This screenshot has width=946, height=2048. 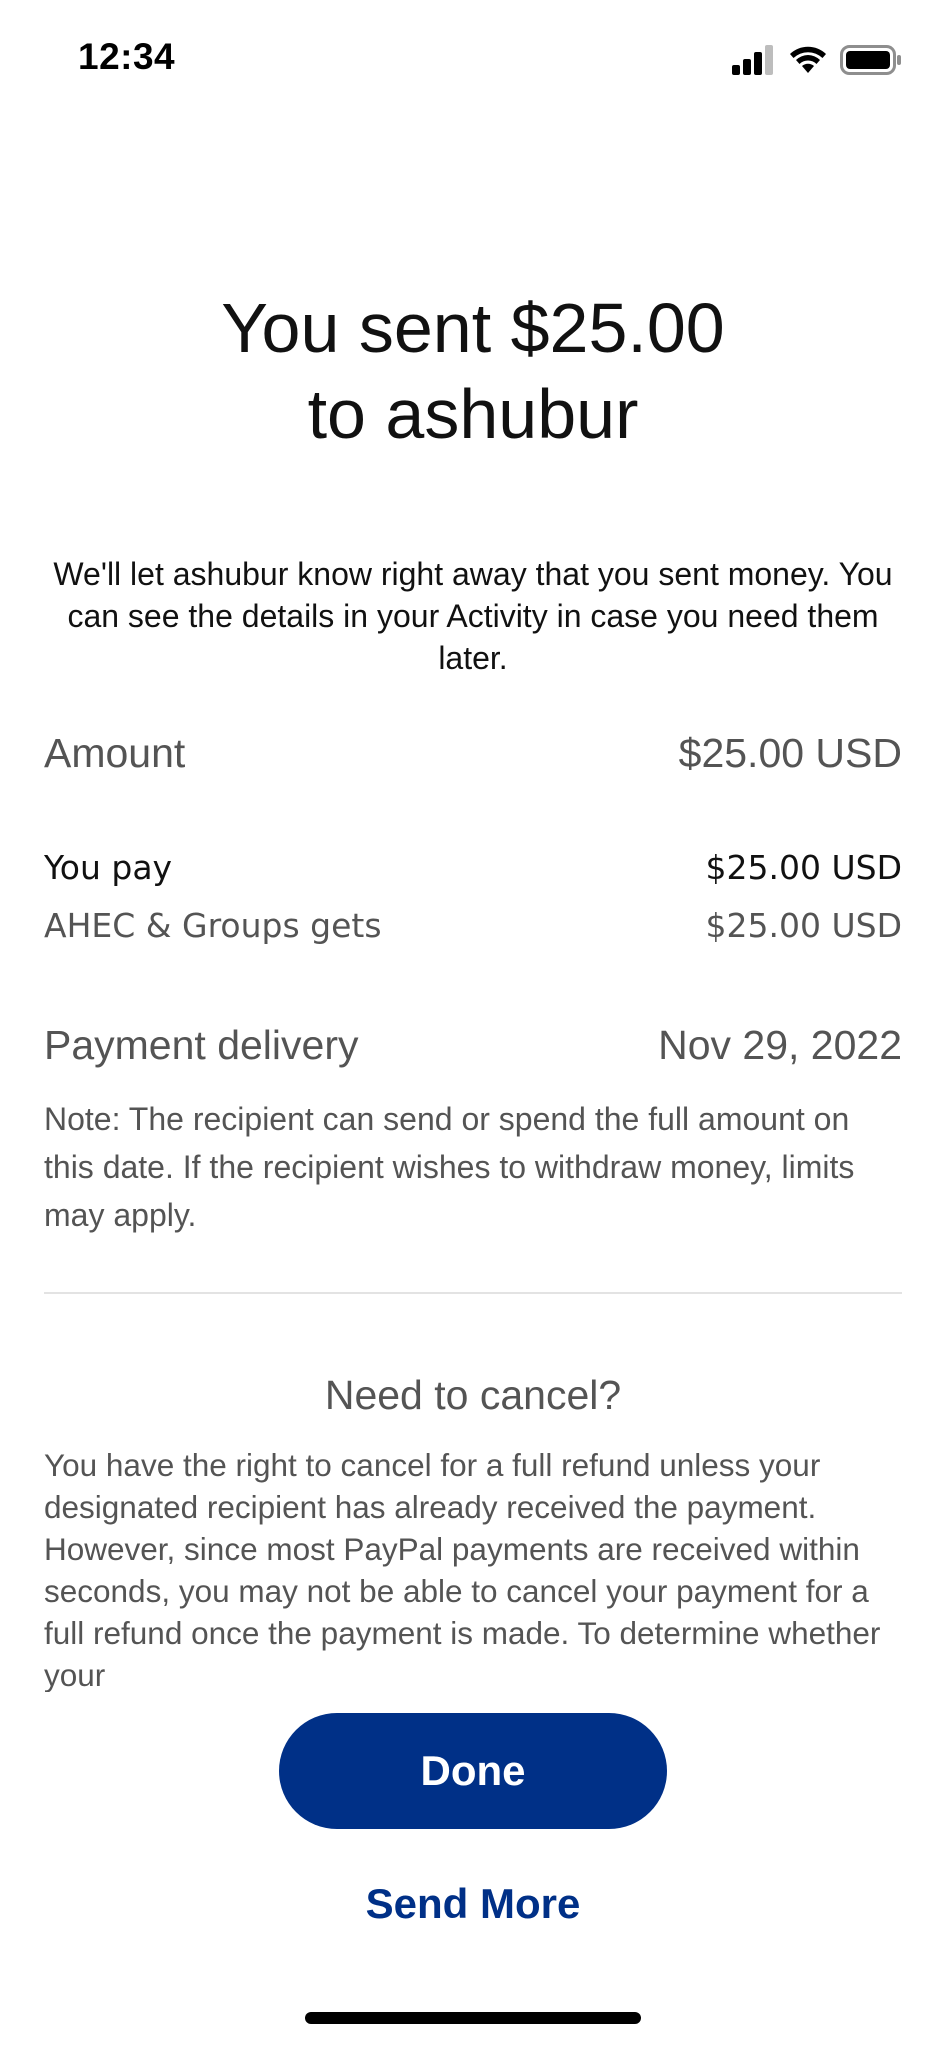 I want to click on payment-delivery-date: Nov 29, 2022, so click(x=780, y=1045).